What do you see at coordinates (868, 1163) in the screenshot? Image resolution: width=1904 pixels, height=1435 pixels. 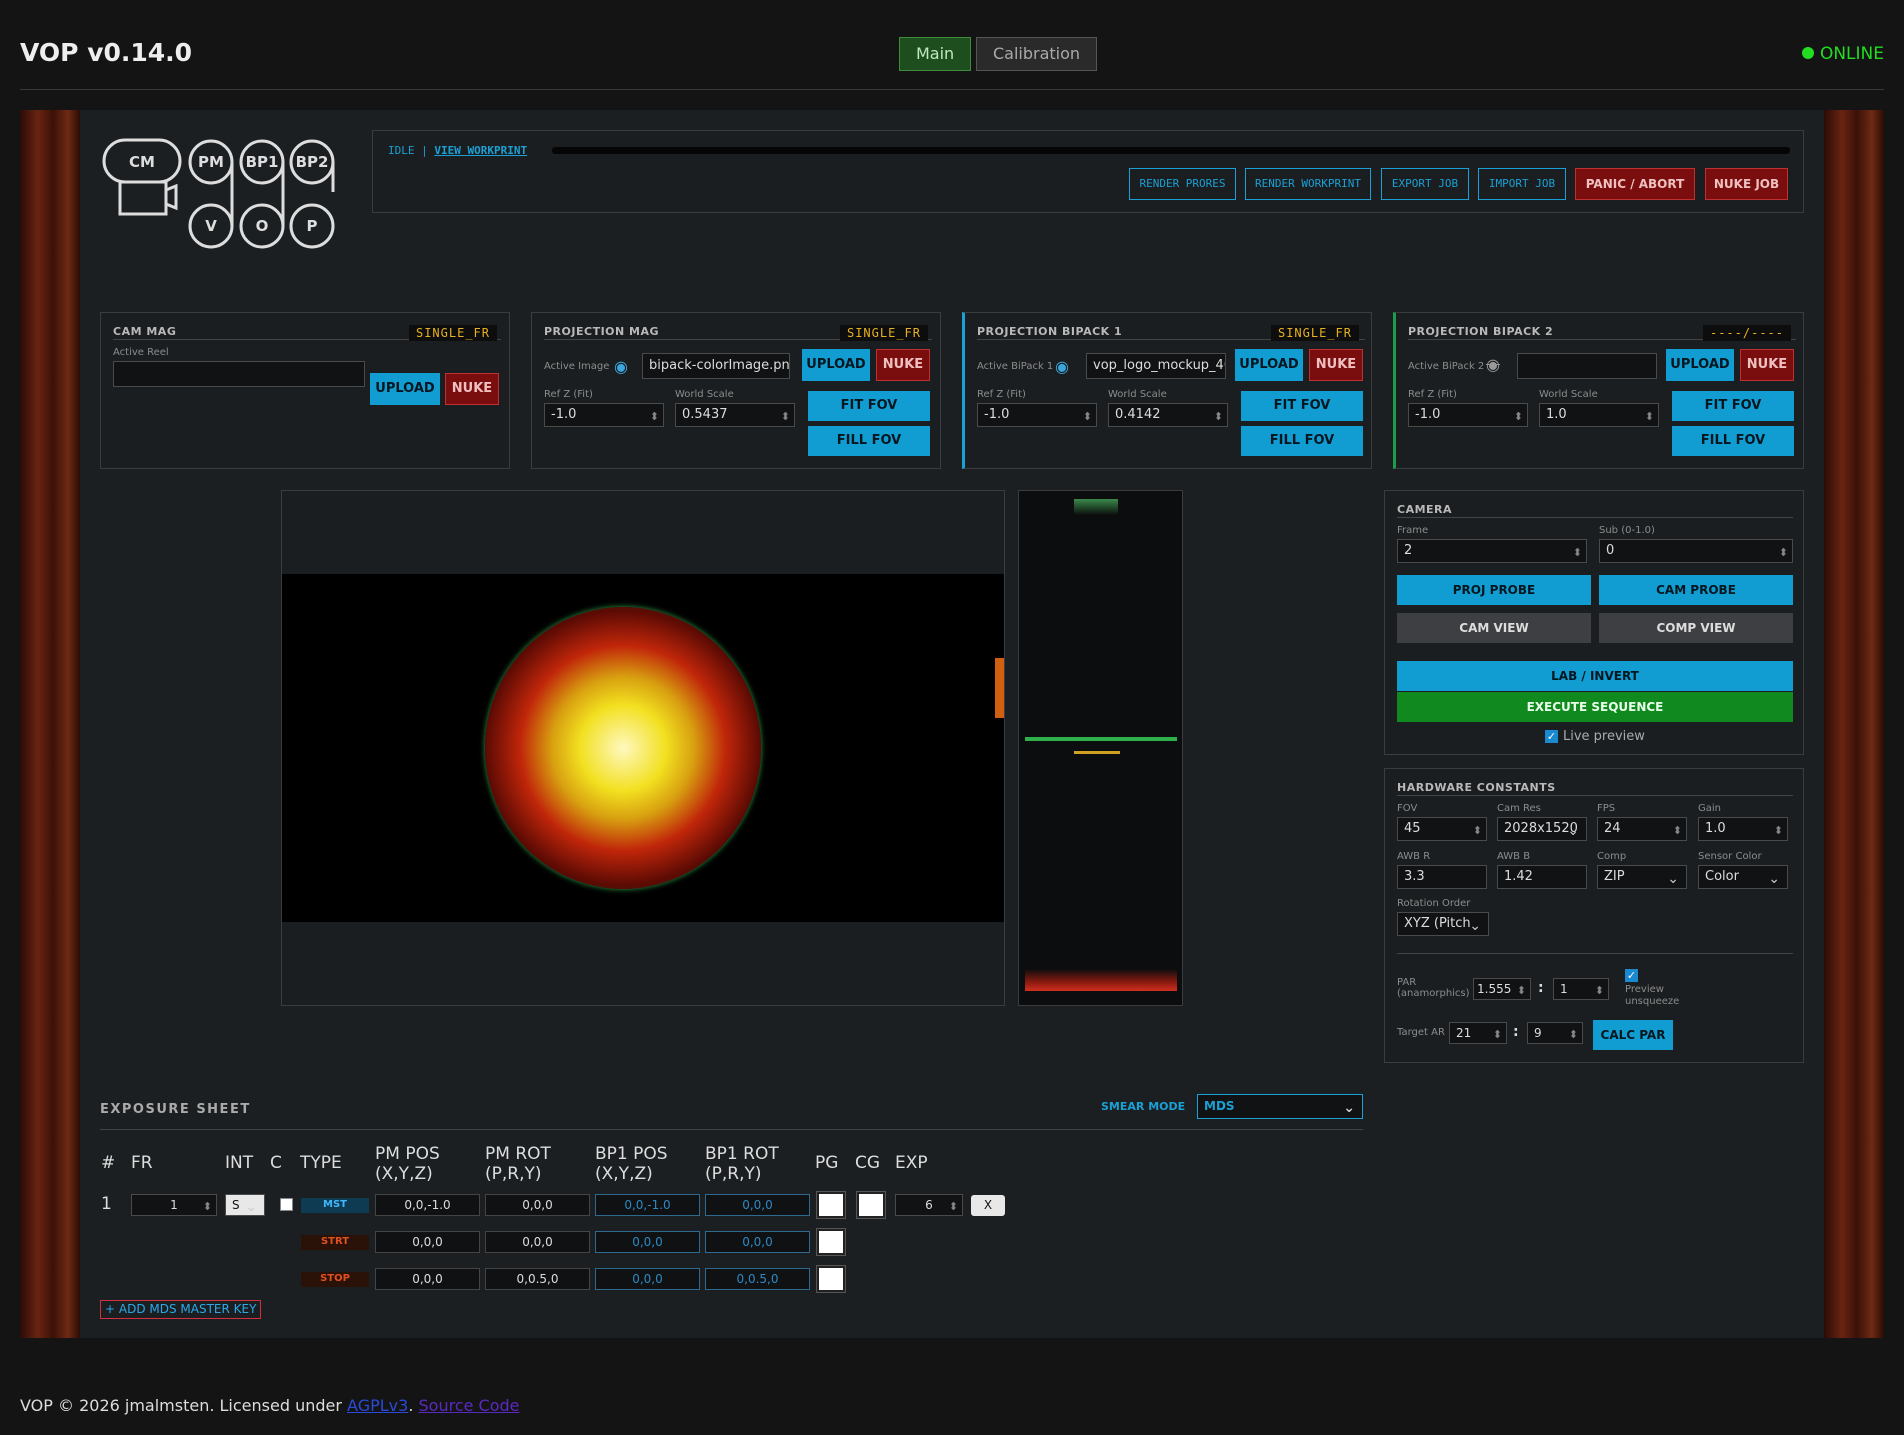 I see `col-cg: CG` at bounding box center [868, 1163].